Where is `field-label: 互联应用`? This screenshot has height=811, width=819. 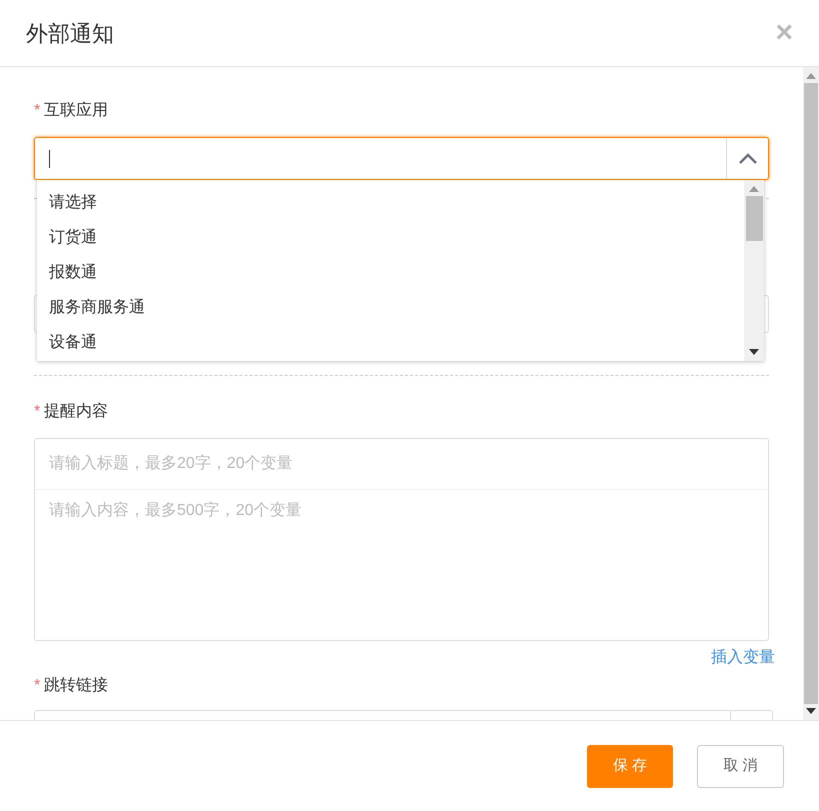
field-label: 互联应用 is located at coordinates (76, 110).